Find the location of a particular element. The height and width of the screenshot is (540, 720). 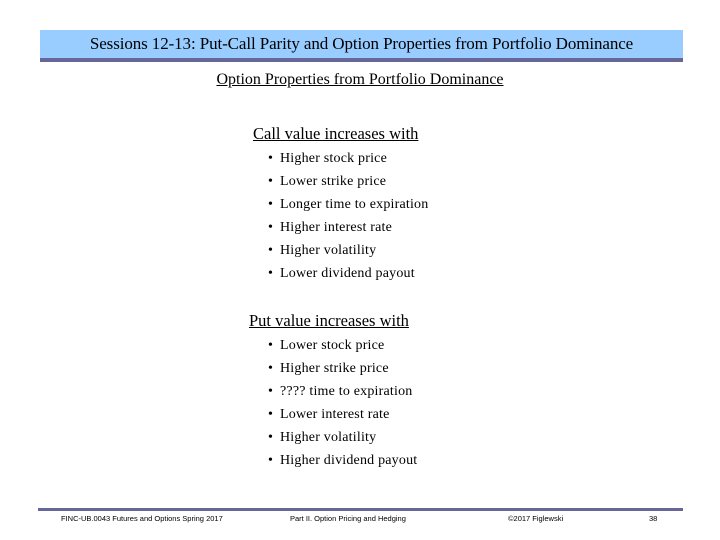

list-item: • Lower interest rate is located at coordinates (342, 414).